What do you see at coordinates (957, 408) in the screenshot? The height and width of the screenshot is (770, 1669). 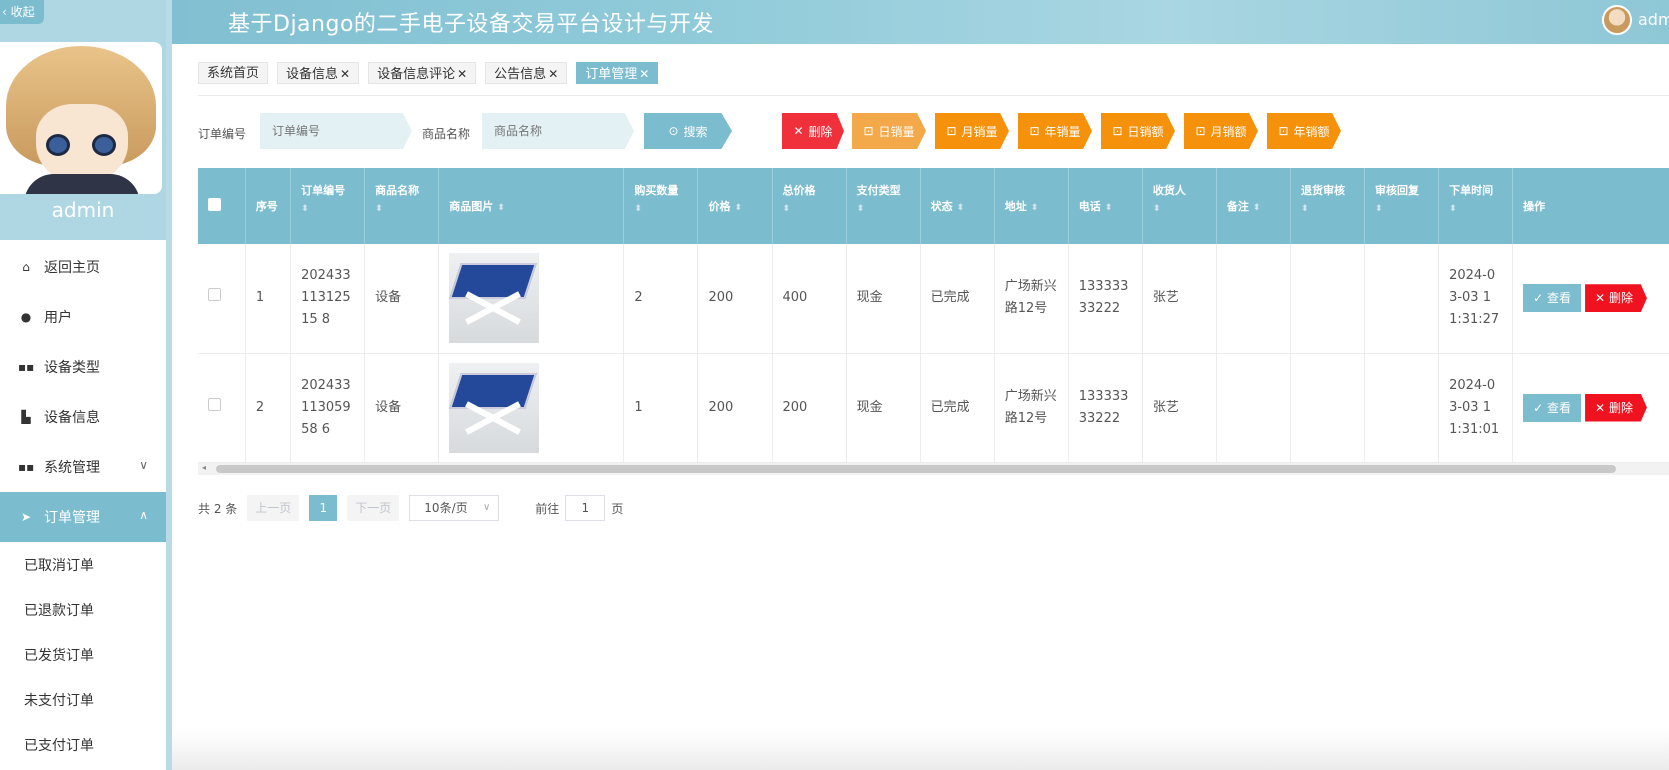 I see `cell-status: 已完成` at bounding box center [957, 408].